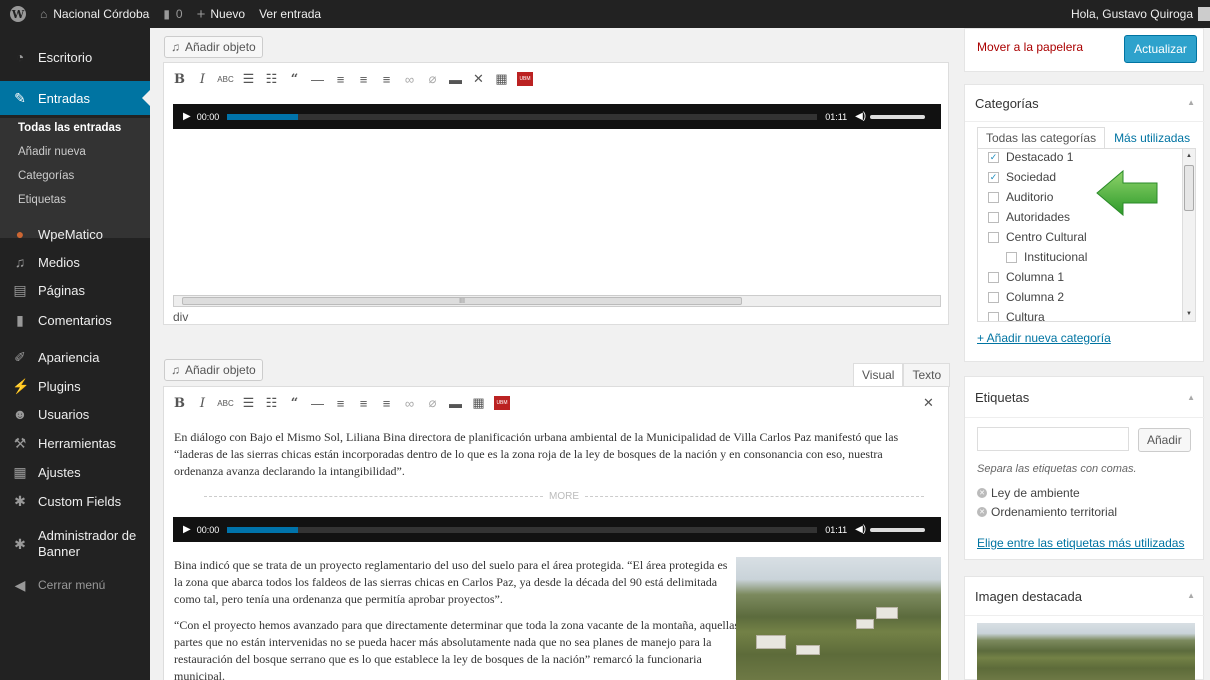 Image resolution: width=1210 pixels, height=680 pixels. What do you see at coordinates (75, 357) in the screenshot?
I see `menu-apariencia: ✐ Apariencia` at bounding box center [75, 357].